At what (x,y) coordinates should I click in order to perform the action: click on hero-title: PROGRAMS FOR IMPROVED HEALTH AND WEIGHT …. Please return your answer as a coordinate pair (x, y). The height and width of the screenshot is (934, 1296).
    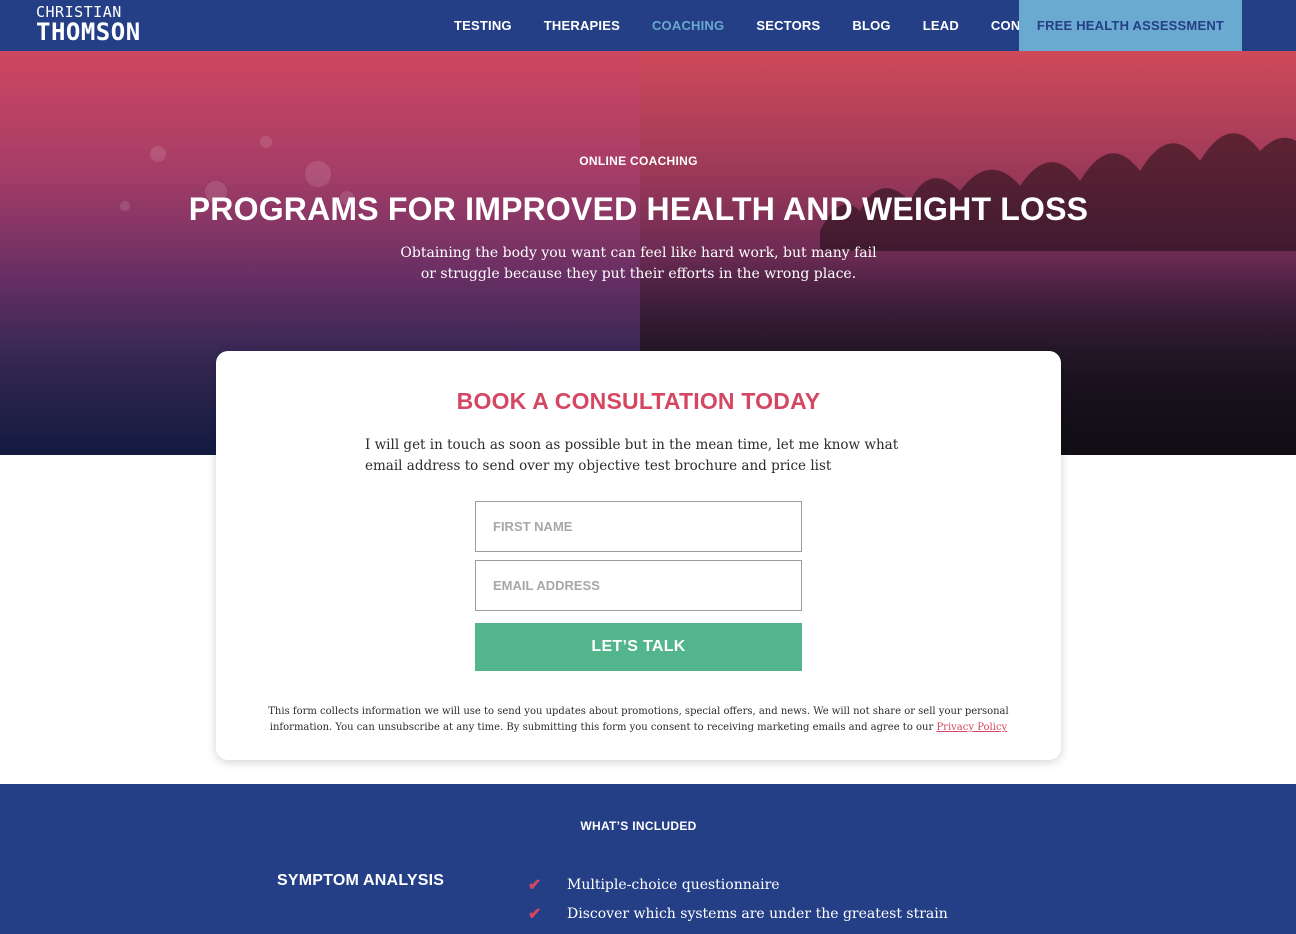
    Looking at the image, I should click on (638, 209).